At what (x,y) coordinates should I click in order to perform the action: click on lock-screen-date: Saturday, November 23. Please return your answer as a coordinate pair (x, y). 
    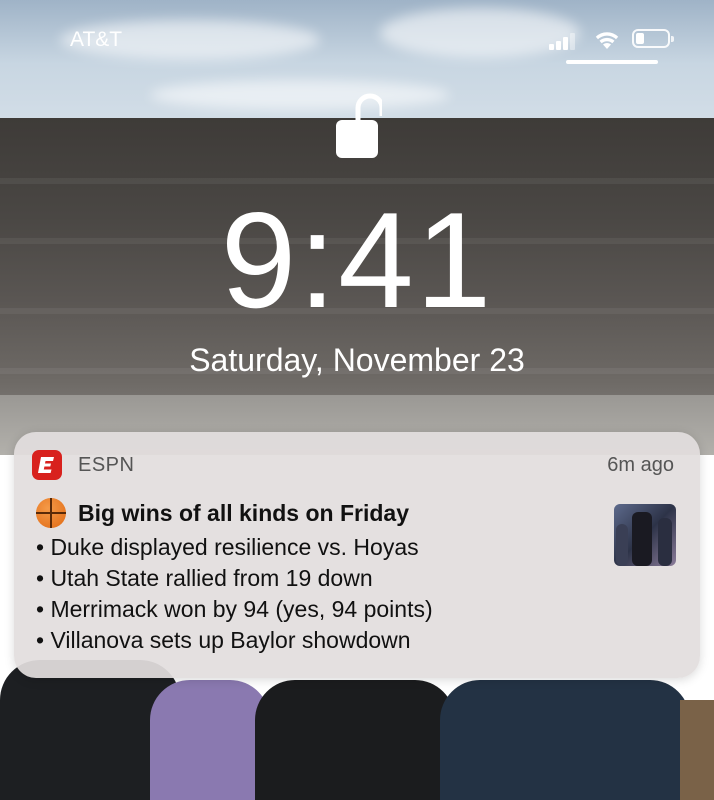
    Looking at the image, I should click on (357, 360).